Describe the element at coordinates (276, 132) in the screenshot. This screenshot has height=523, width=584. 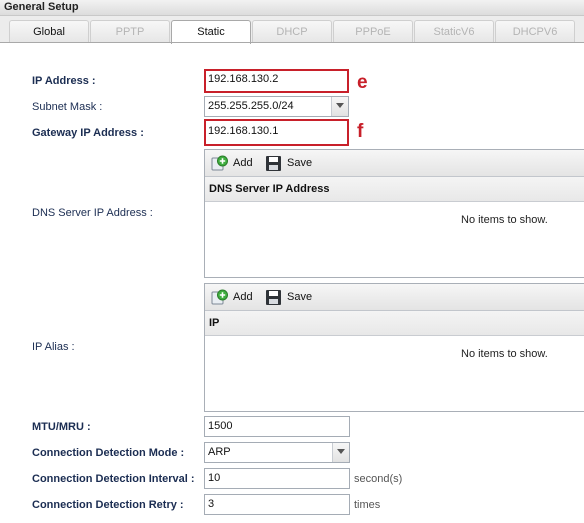
I see `gateway-input: 192.168.130.1` at that location.